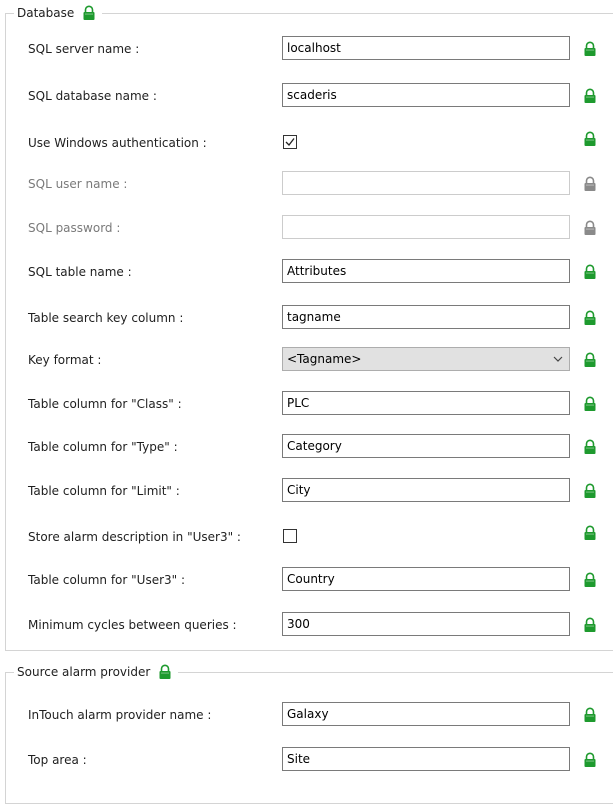 The height and width of the screenshot is (804, 613). I want to click on sql-table-name-label: SQL table name :, so click(80, 272).